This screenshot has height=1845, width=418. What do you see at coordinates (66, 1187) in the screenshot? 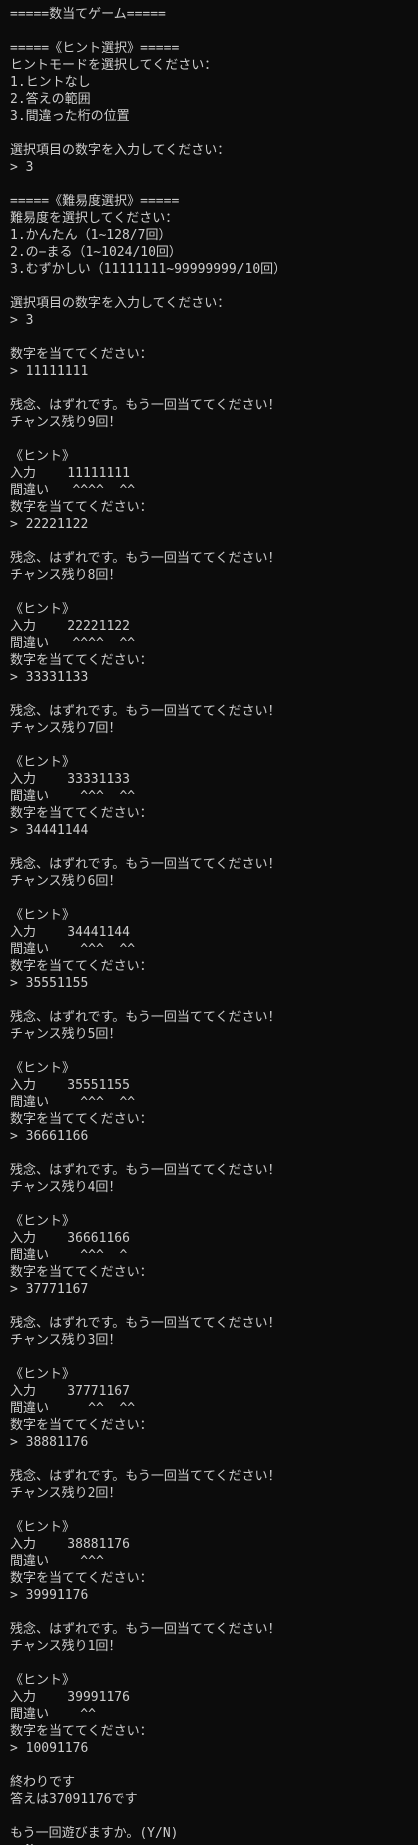
I see `terminal-output-line: チャンス残り4回！` at bounding box center [66, 1187].